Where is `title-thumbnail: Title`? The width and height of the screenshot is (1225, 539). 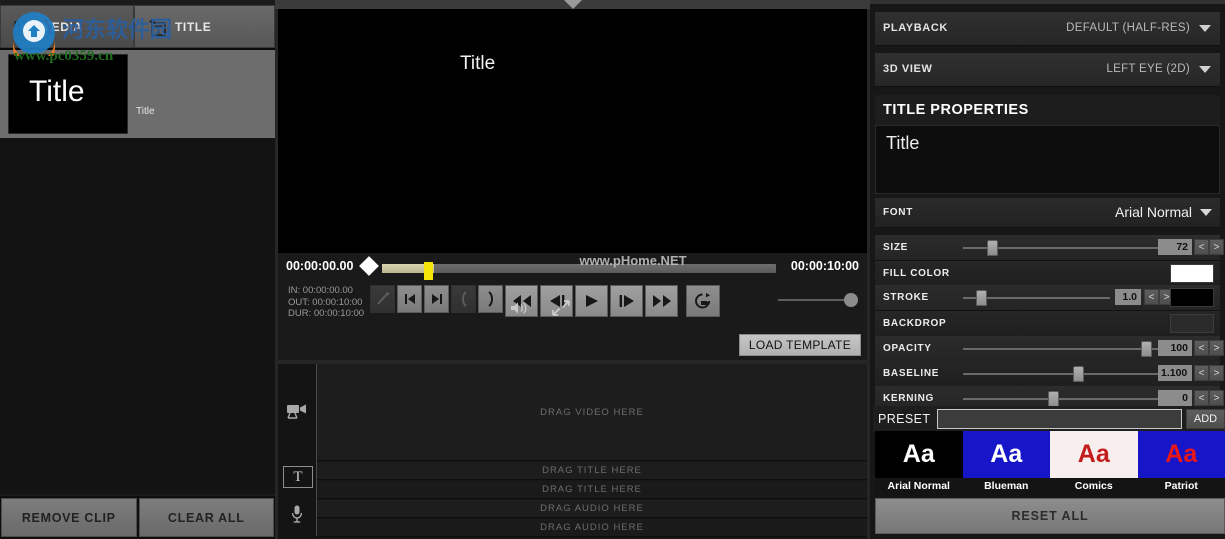 title-thumbnail: Title is located at coordinates (68, 94).